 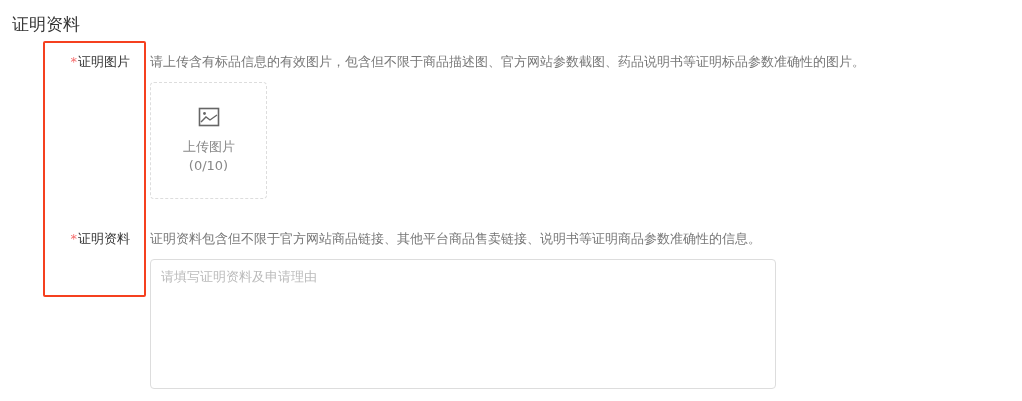 I want to click on section-title: 证明资料, so click(x=46, y=24).